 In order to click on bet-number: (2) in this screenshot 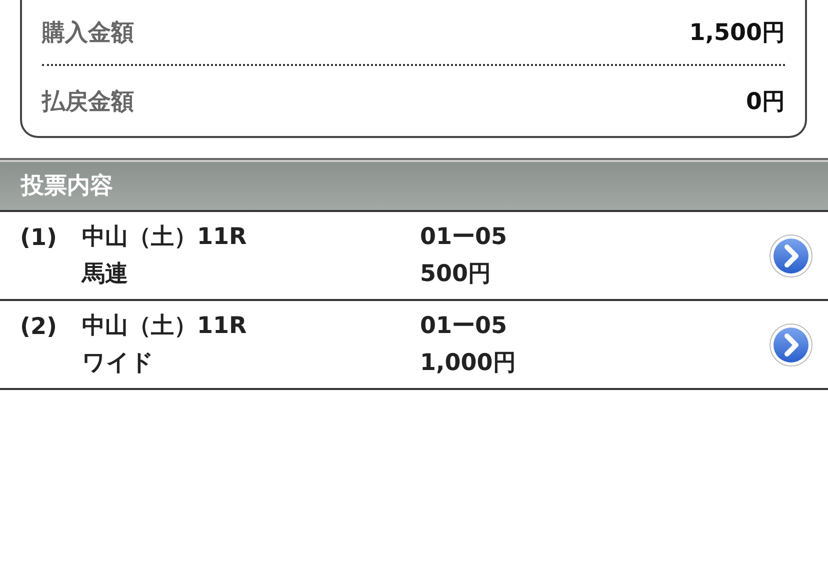, I will do `click(39, 327)`.